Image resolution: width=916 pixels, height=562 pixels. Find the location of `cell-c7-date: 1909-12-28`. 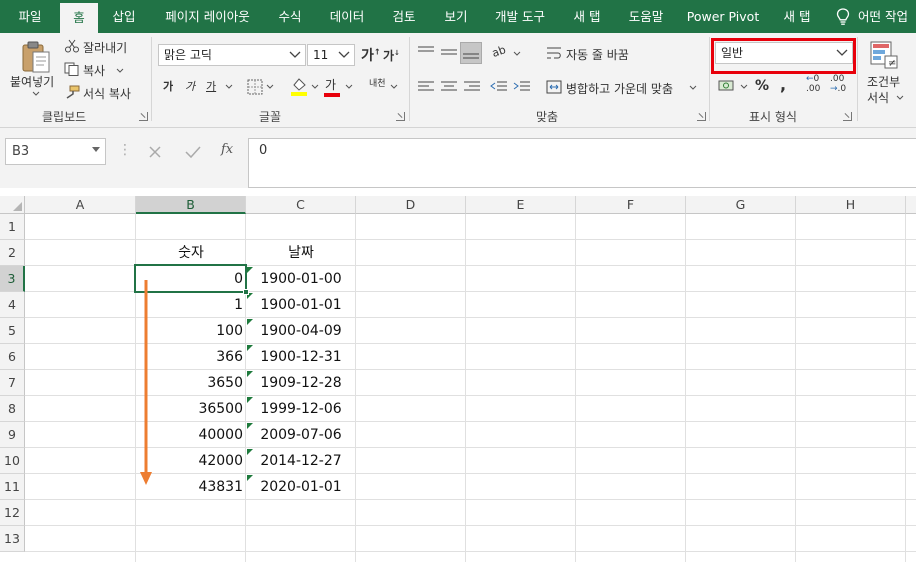

cell-c7-date: 1909-12-28 is located at coordinates (301, 383).